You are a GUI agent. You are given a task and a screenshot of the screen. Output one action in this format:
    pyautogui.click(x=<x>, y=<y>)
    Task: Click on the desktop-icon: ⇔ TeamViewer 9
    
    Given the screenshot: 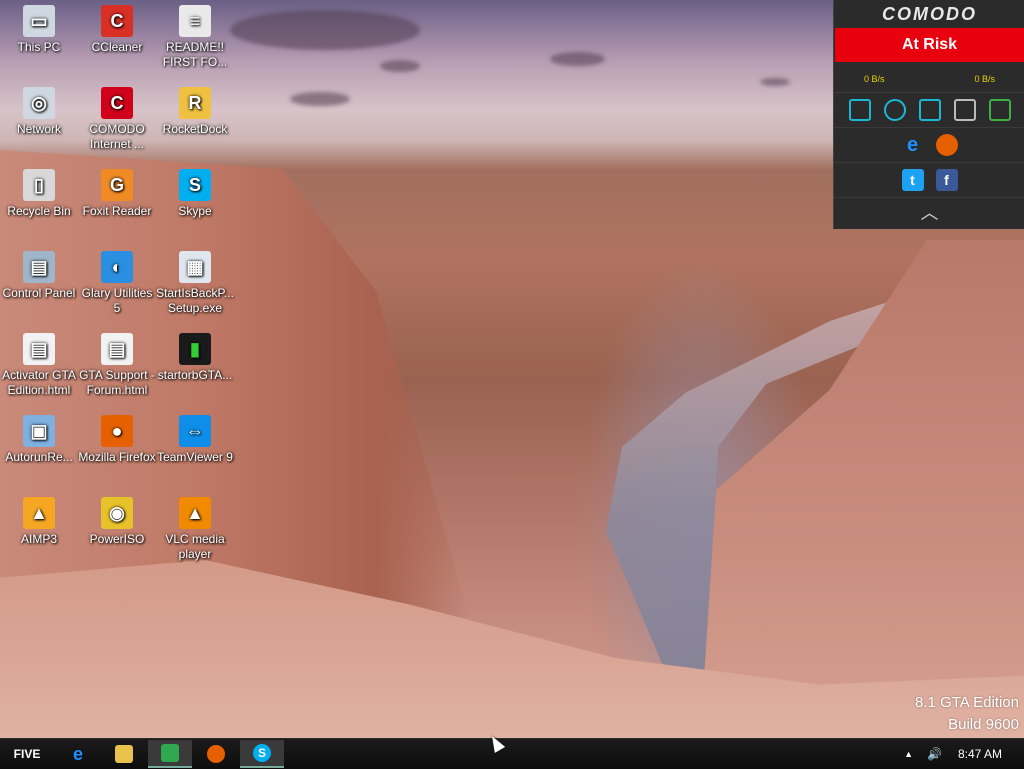 What is the action you would take?
    pyautogui.click(x=195, y=437)
    